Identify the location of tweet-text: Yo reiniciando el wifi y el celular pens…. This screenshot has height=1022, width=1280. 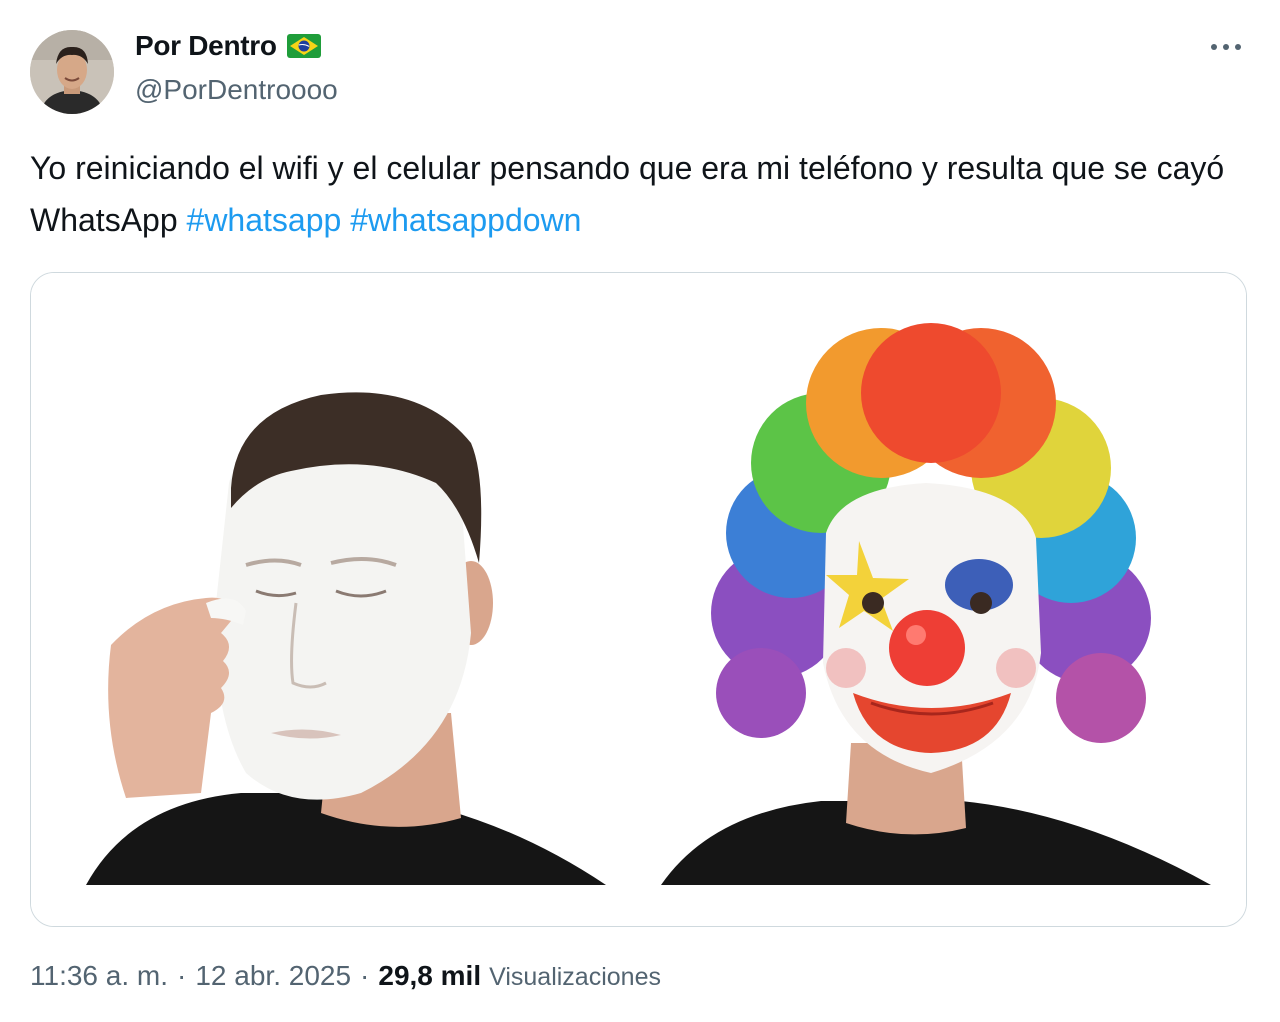
(637, 194).